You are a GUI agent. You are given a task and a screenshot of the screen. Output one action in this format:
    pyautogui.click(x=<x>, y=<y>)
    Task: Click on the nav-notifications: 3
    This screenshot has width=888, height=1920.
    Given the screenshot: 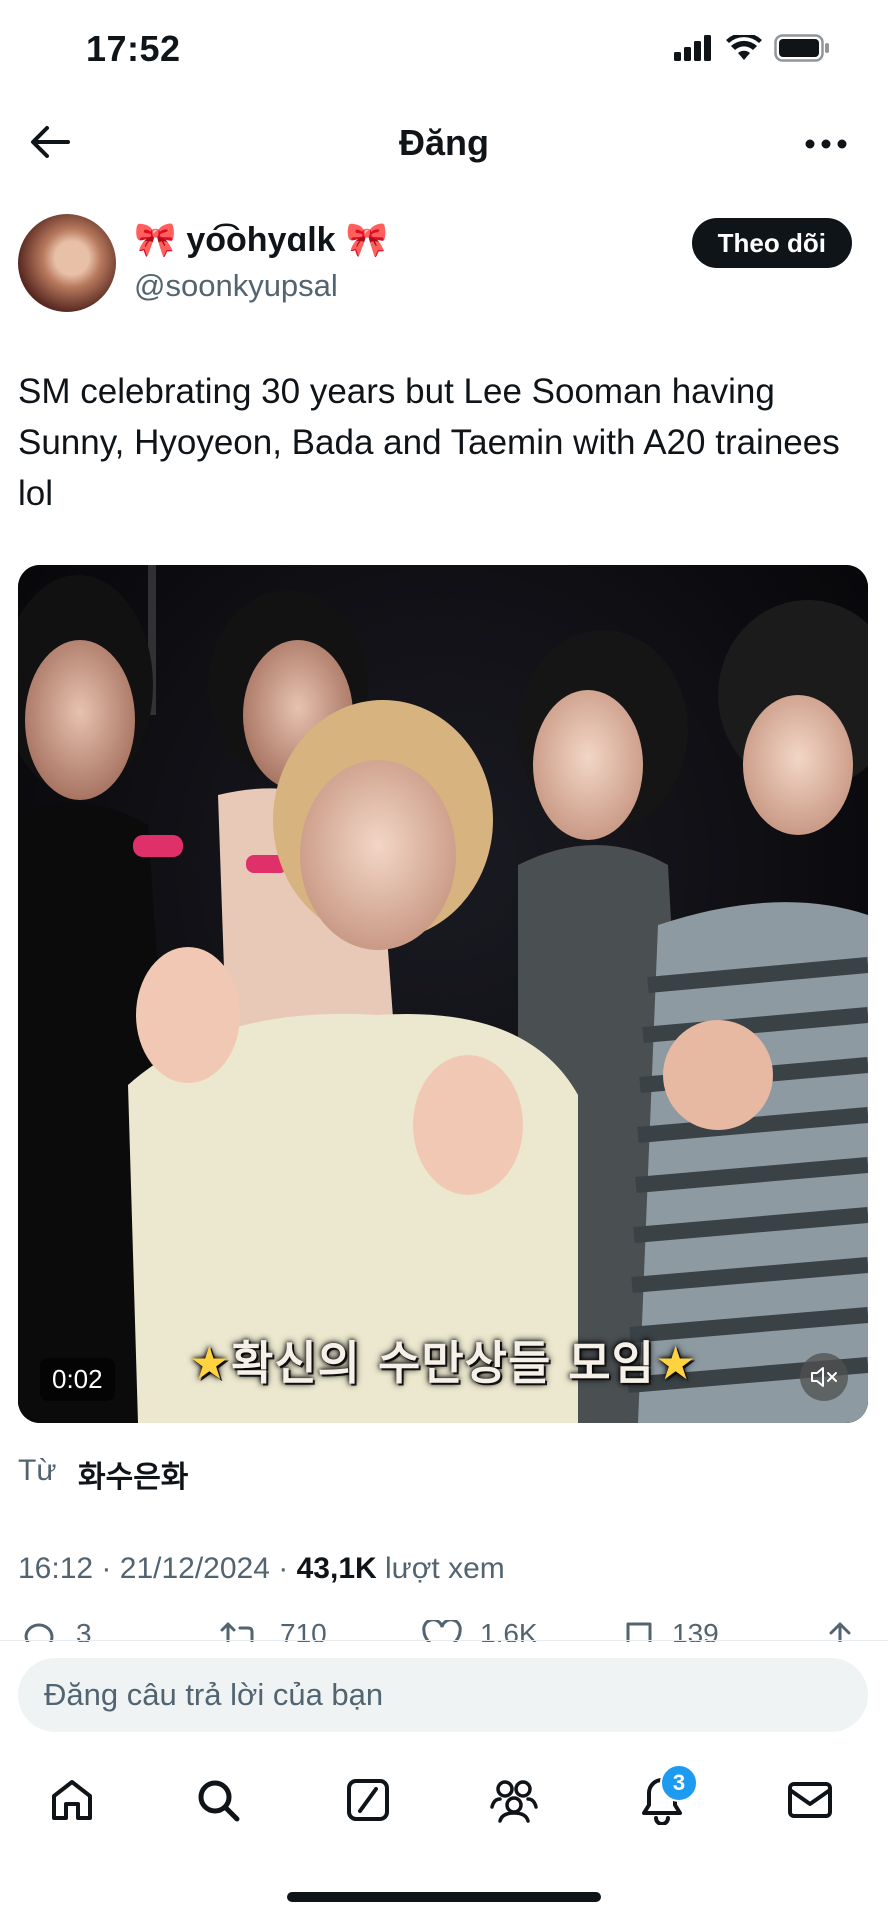 What is the action you would take?
    pyautogui.click(x=665, y=1797)
    